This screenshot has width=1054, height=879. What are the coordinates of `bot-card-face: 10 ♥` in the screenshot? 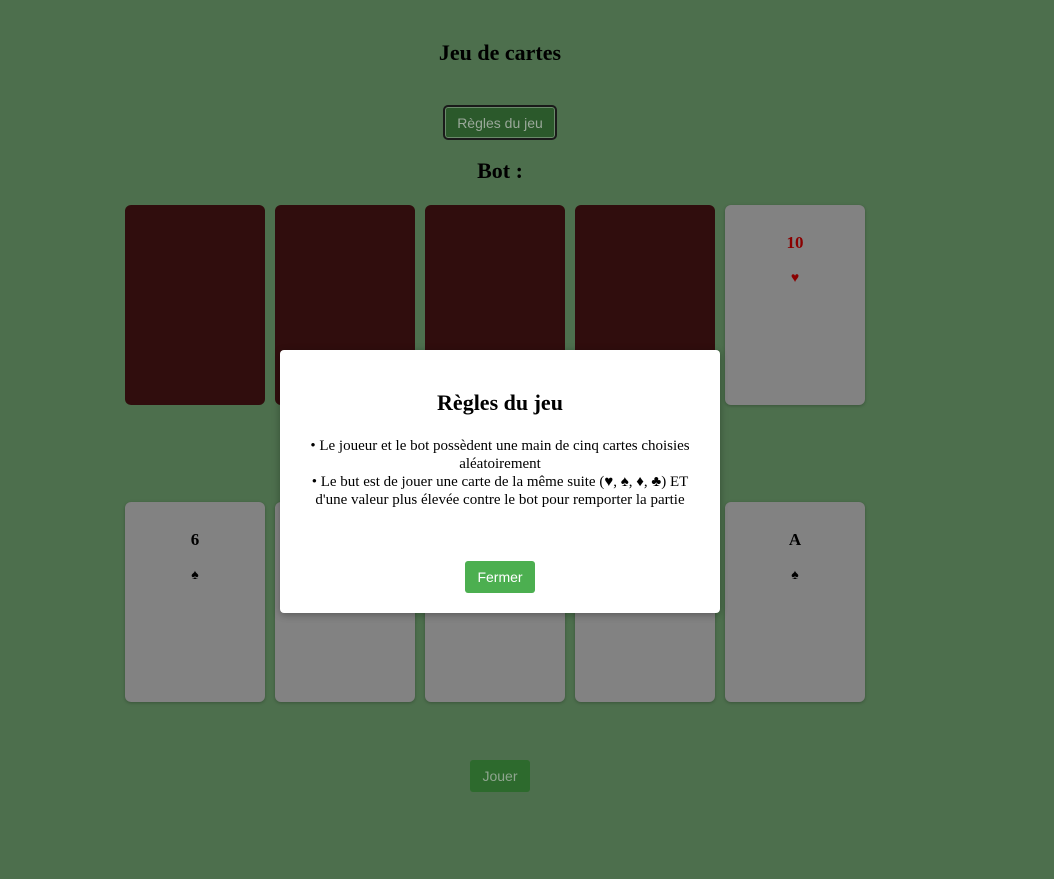 It's located at (795, 305).